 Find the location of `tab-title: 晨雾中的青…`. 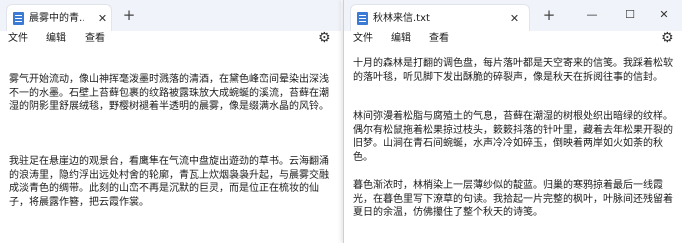

tab-title: 晨雾中的青… is located at coordinates (56, 18).